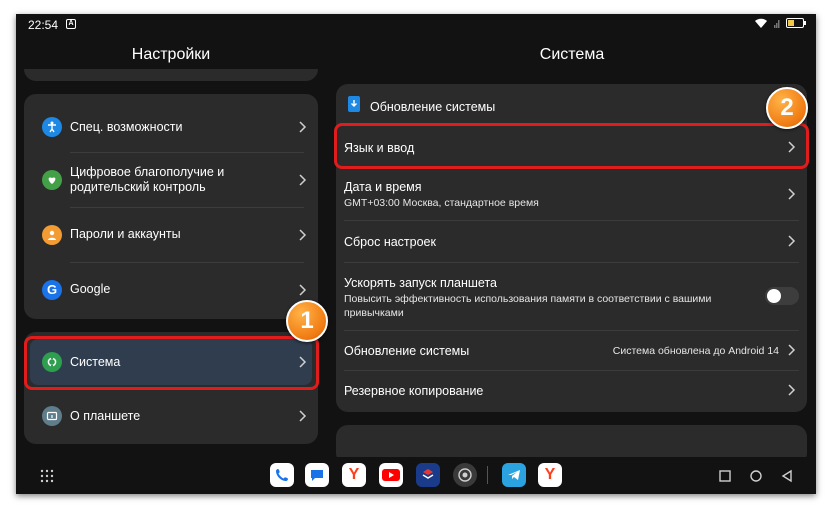  What do you see at coordinates (43, 25) in the screenshot?
I see `status-time: 22:54` at bounding box center [43, 25].